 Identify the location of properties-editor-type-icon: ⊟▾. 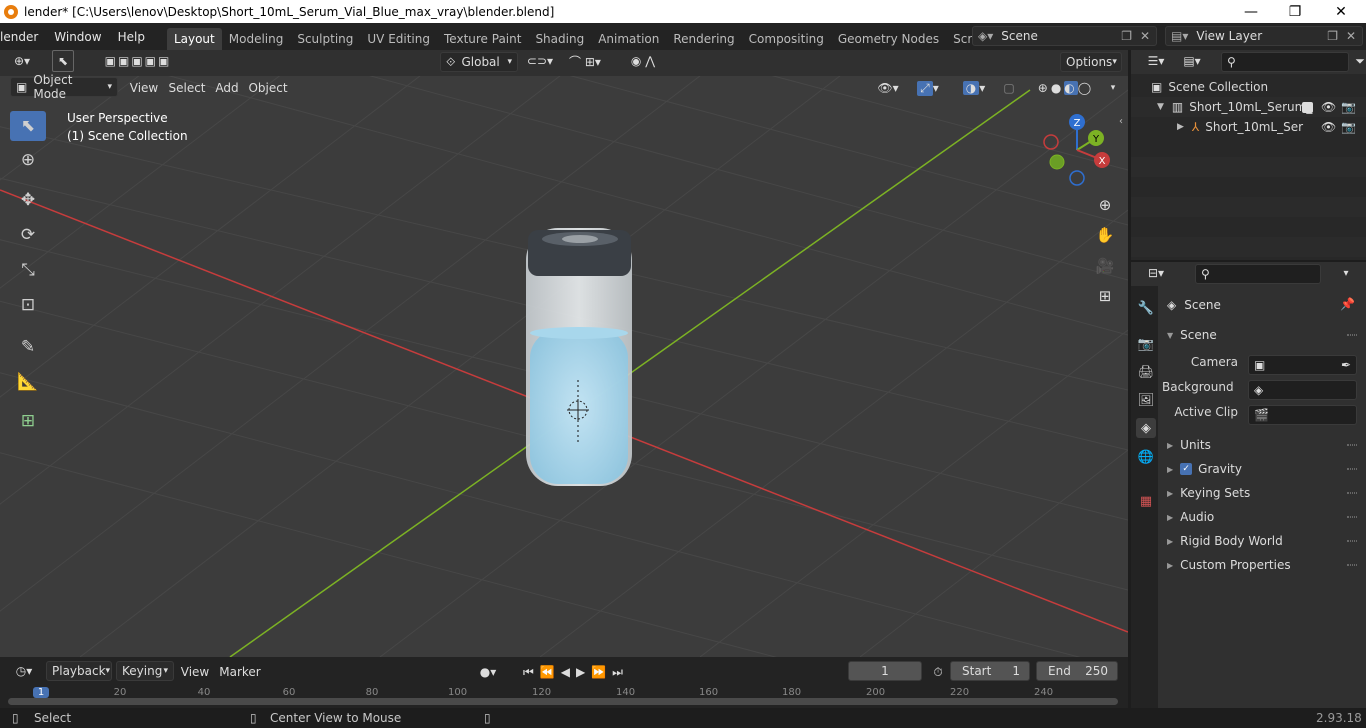
(1156, 273).